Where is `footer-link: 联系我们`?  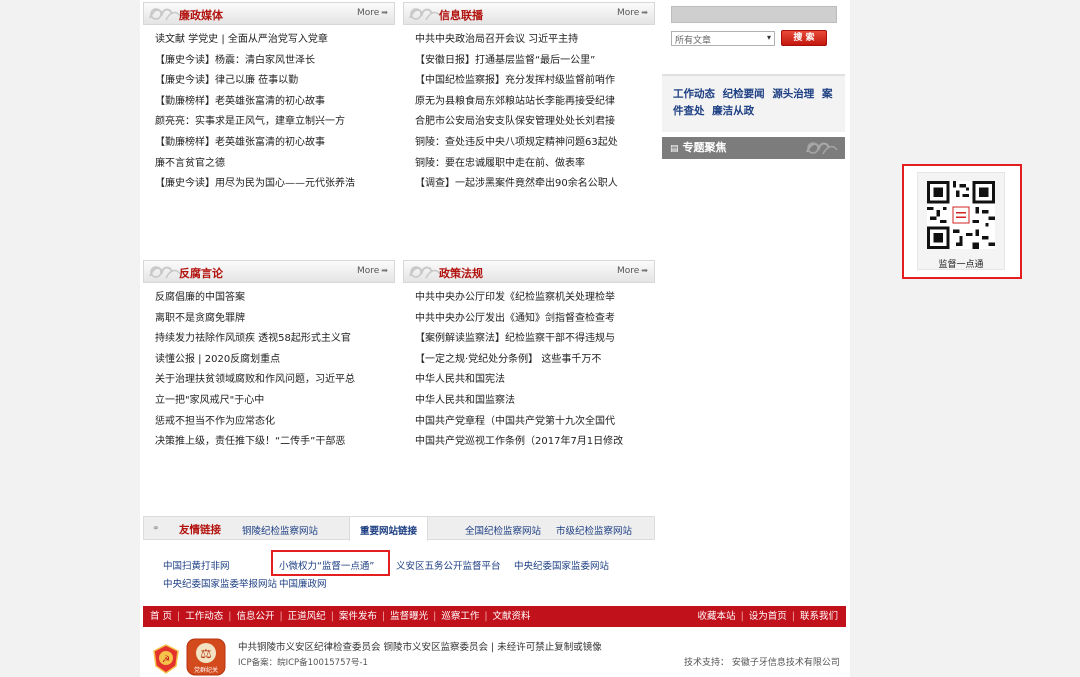 footer-link: 联系我们 is located at coordinates (819, 616).